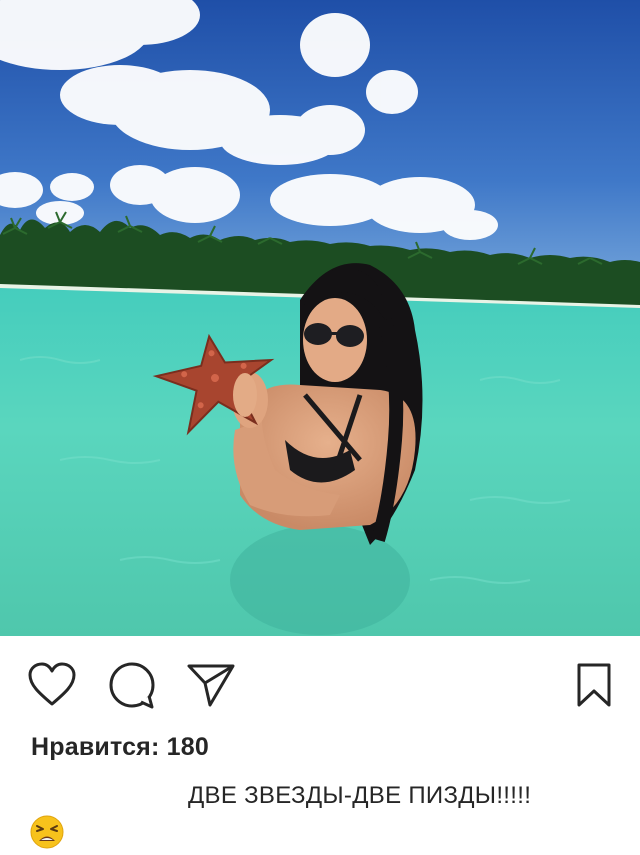 The image size is (640, 855). I want to click on weary-face-emoji, so click(47, 832).